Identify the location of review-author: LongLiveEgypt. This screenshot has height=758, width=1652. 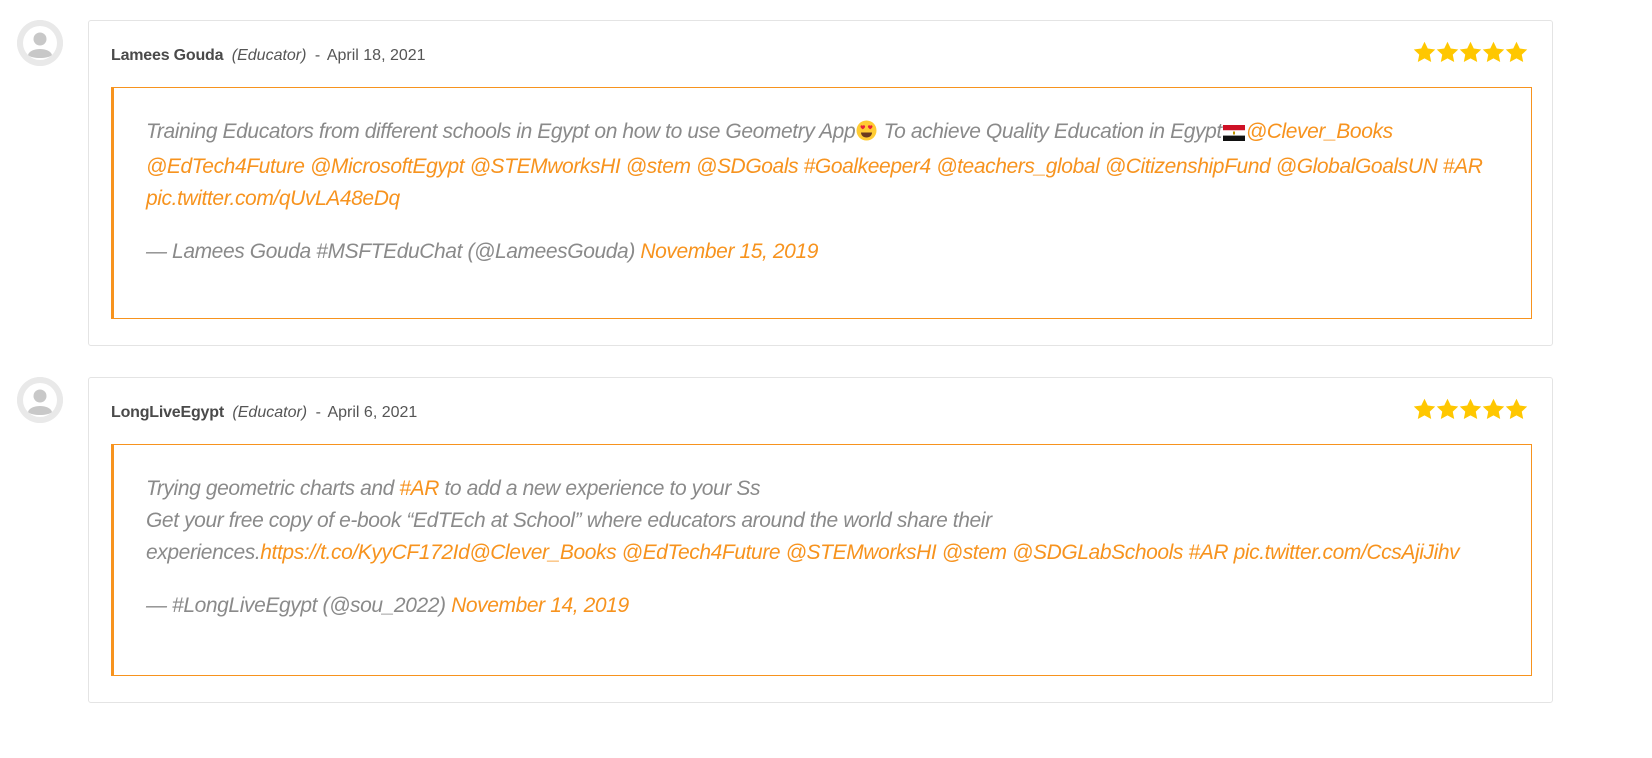
(167, 412).